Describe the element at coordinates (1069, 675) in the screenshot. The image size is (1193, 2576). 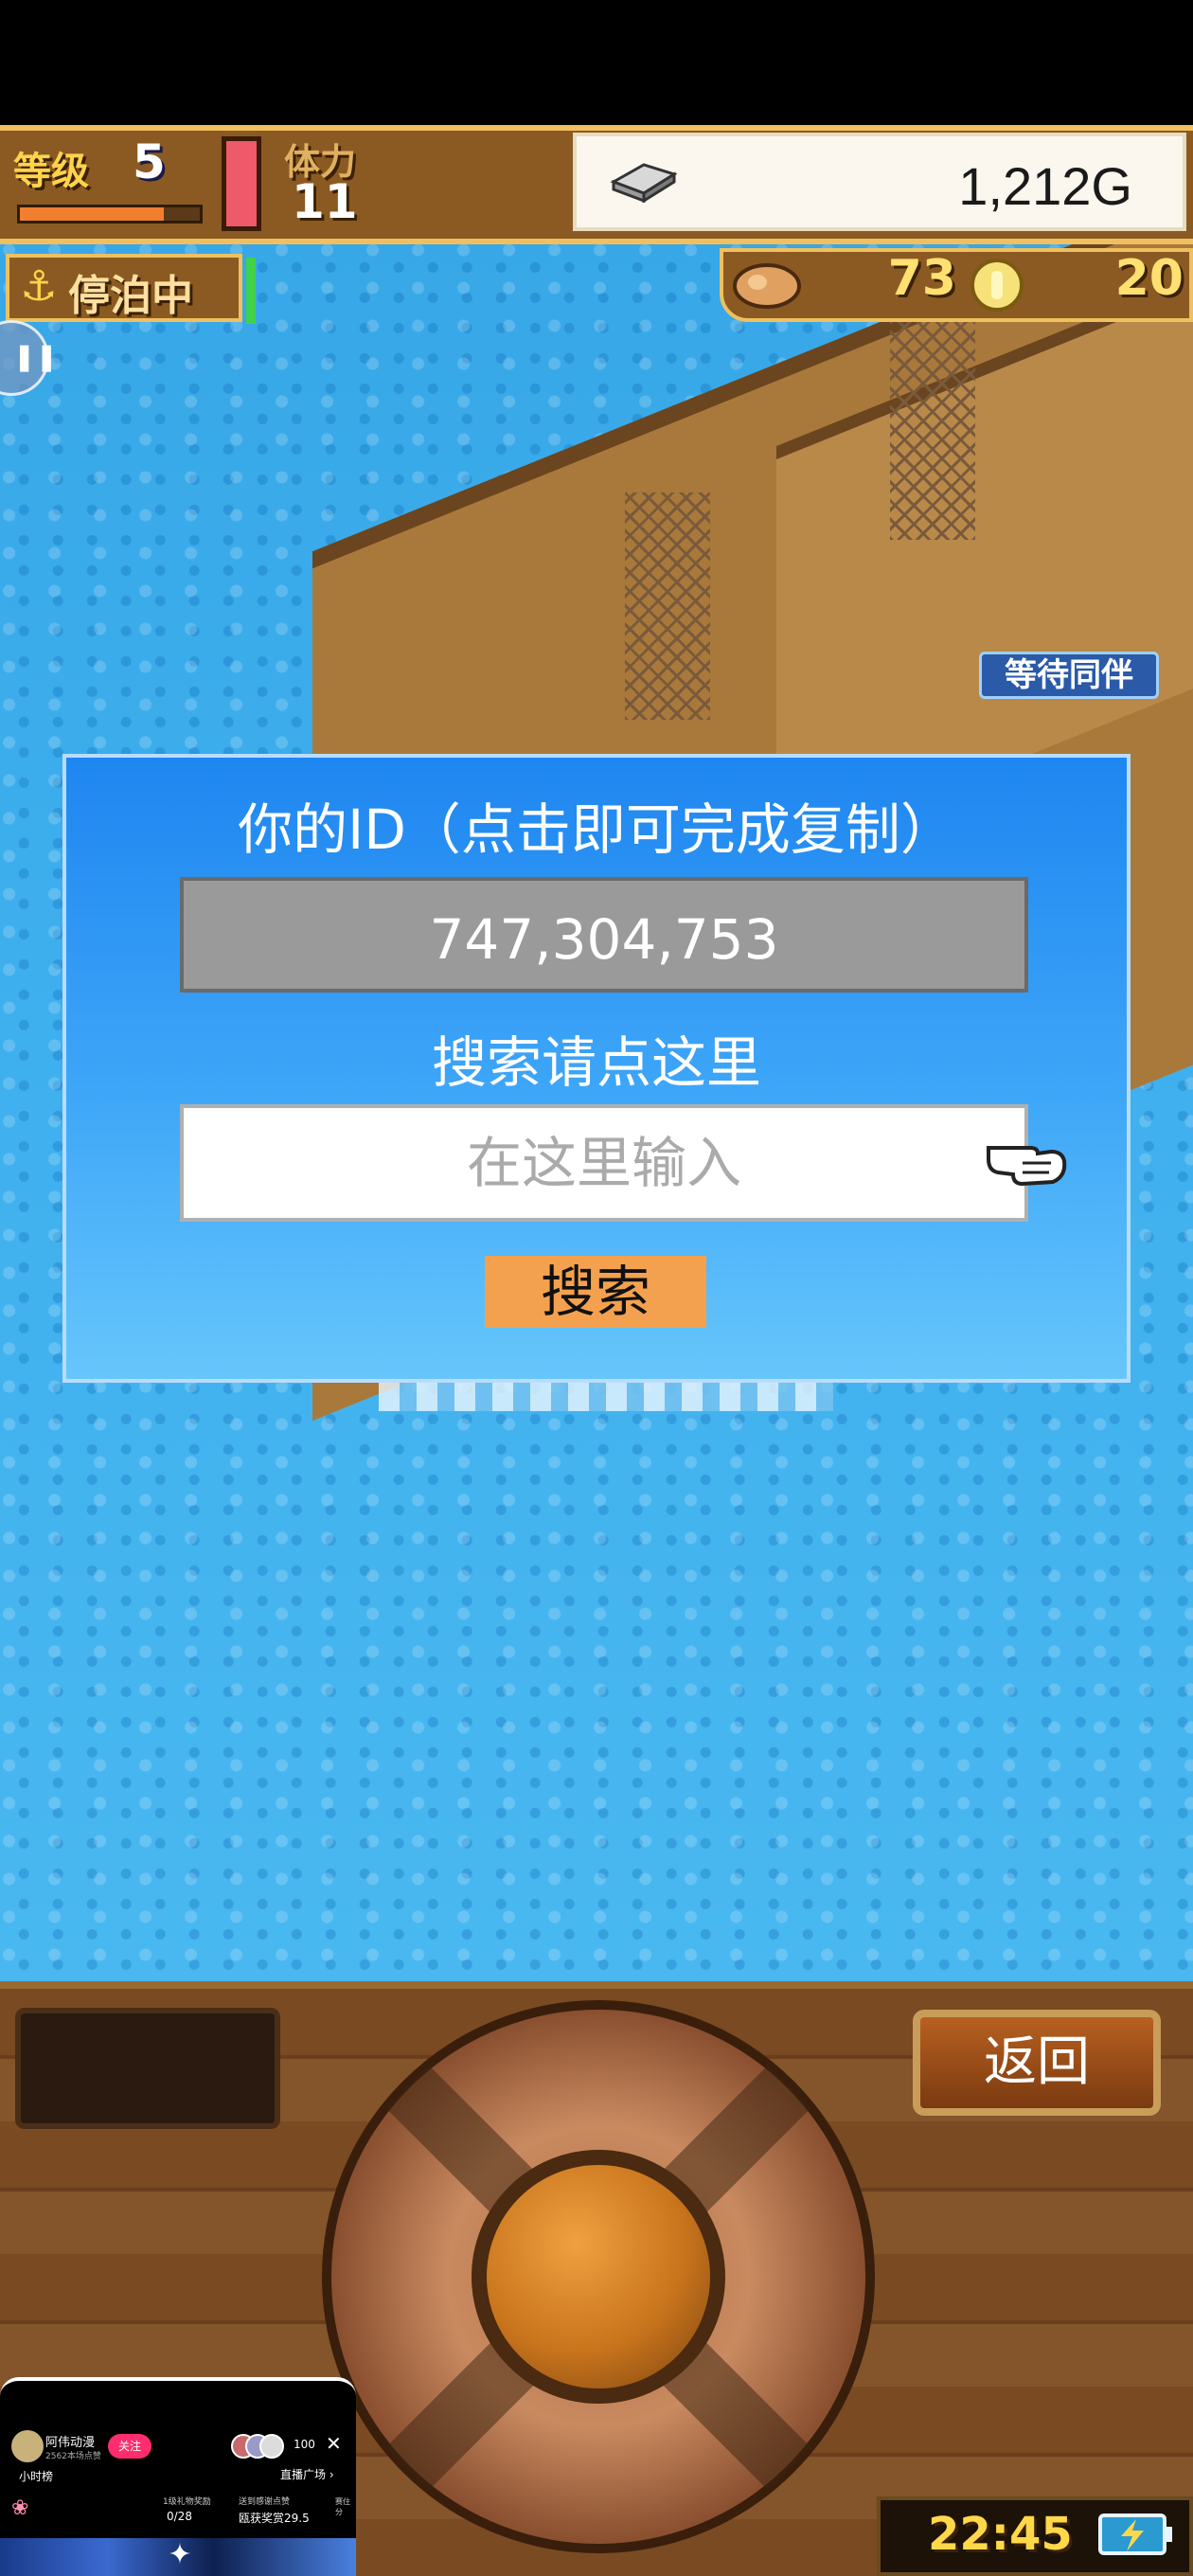
I see `waiting-companion-tag: 等待同伴` at that location.